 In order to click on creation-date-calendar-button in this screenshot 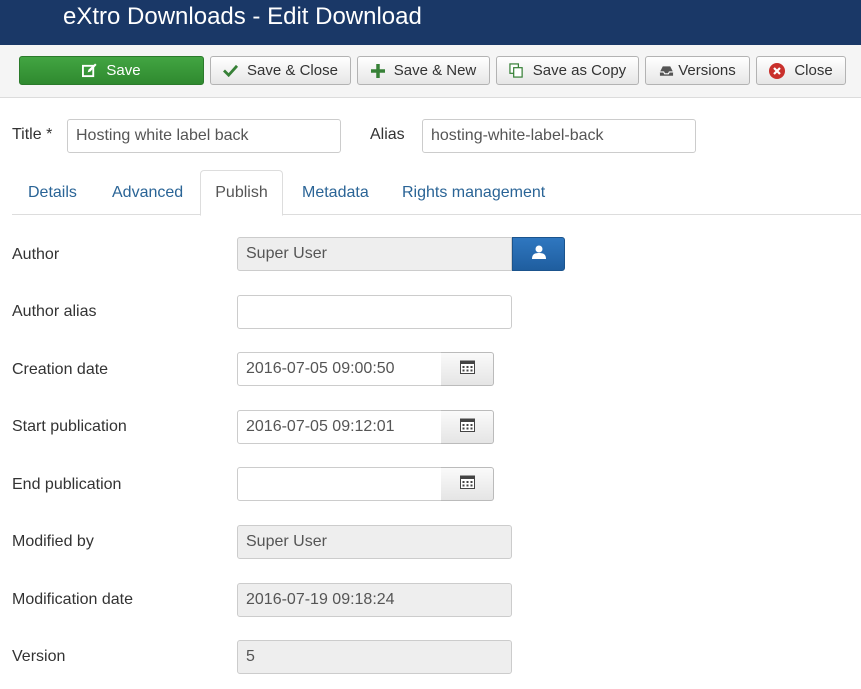, I will do `click(467, 369)`.